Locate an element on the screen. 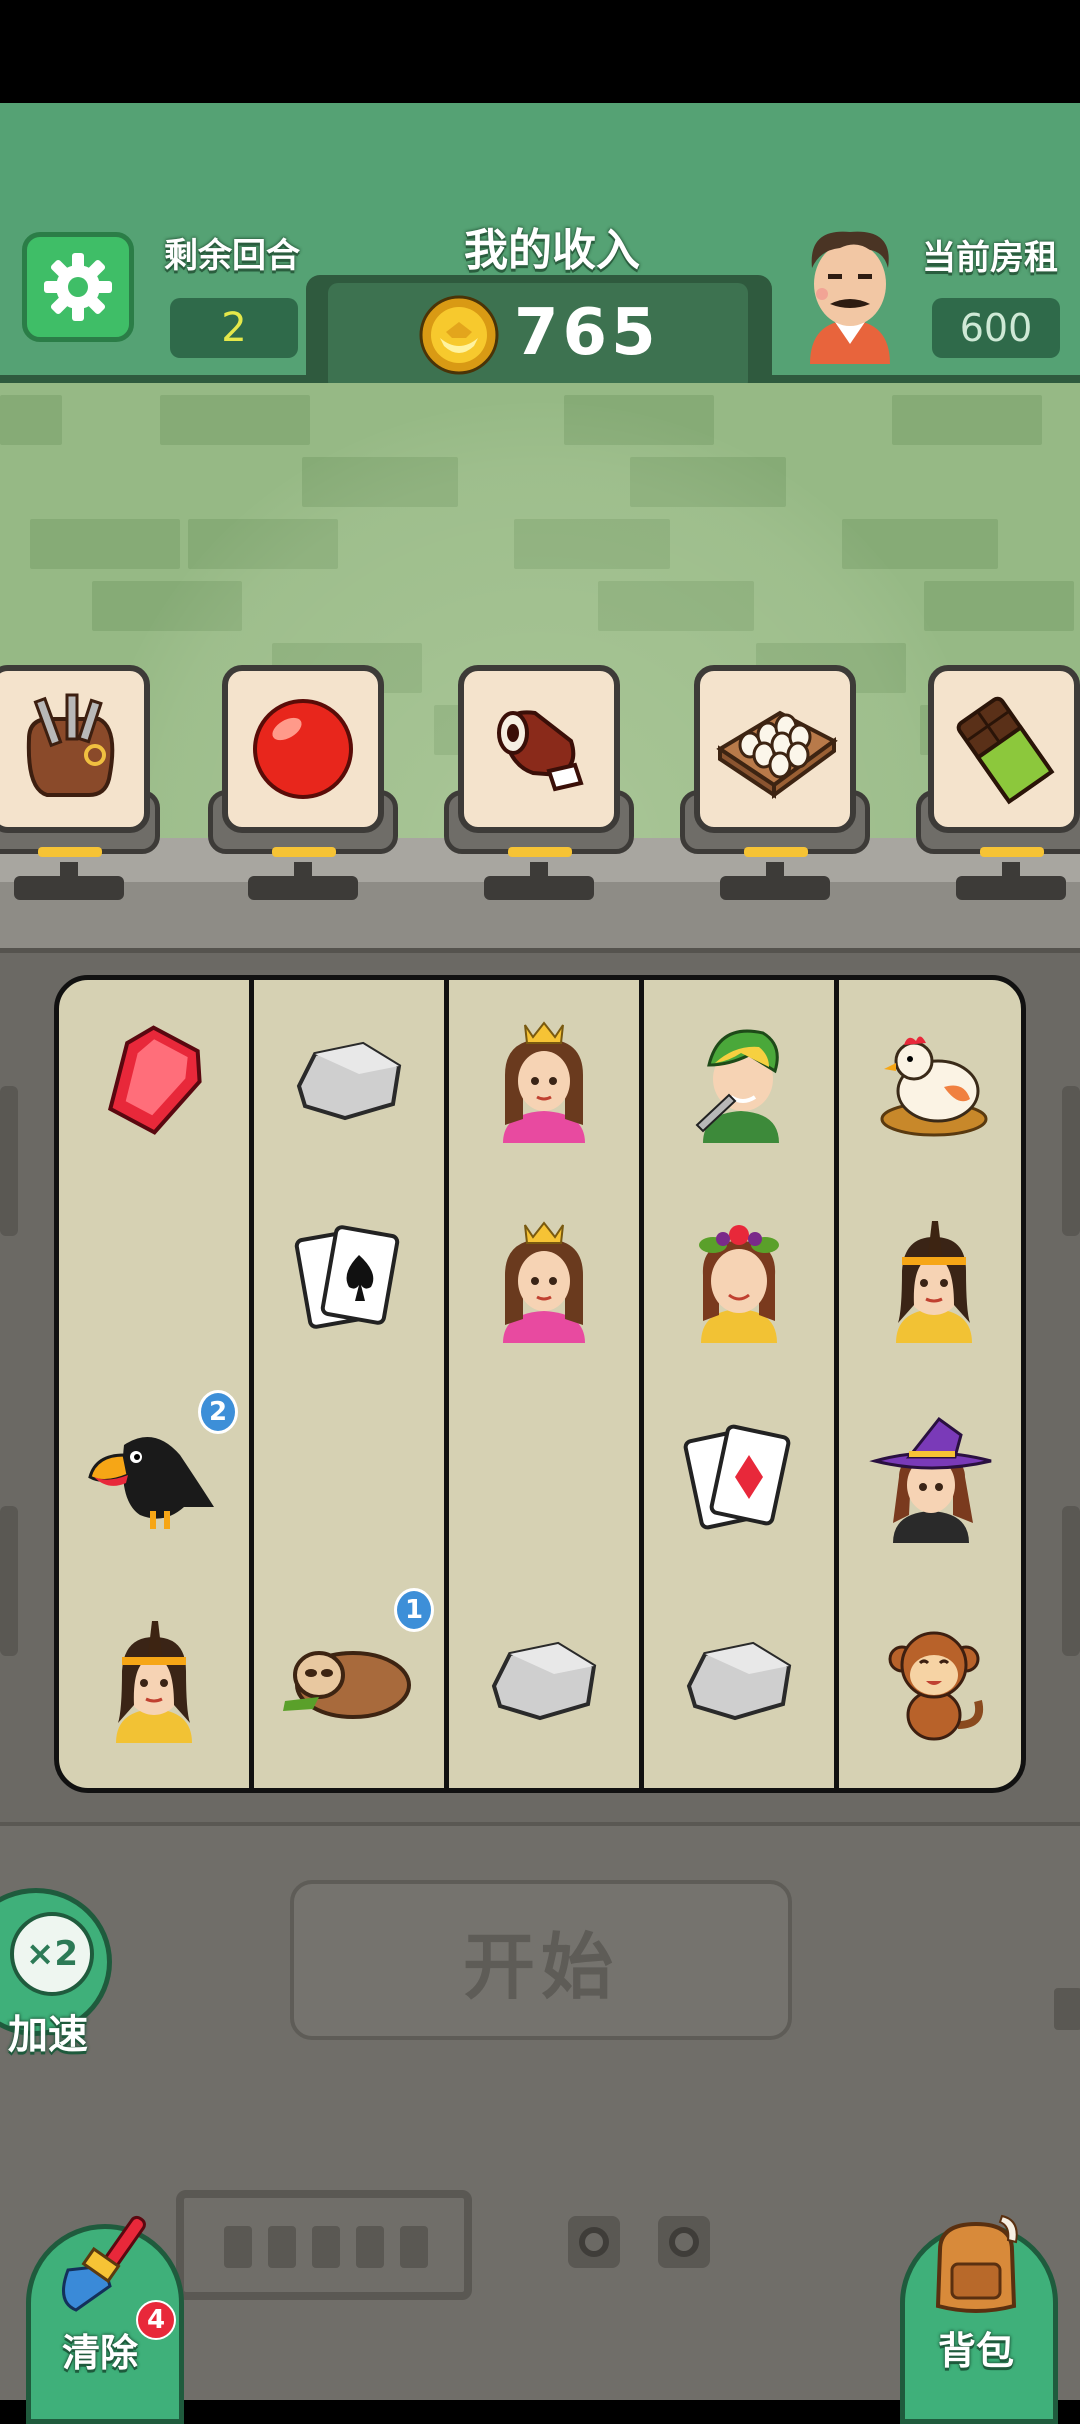 The image size is (1080, 2424). start-button: 开始 is located at coordinates (541, 1960).